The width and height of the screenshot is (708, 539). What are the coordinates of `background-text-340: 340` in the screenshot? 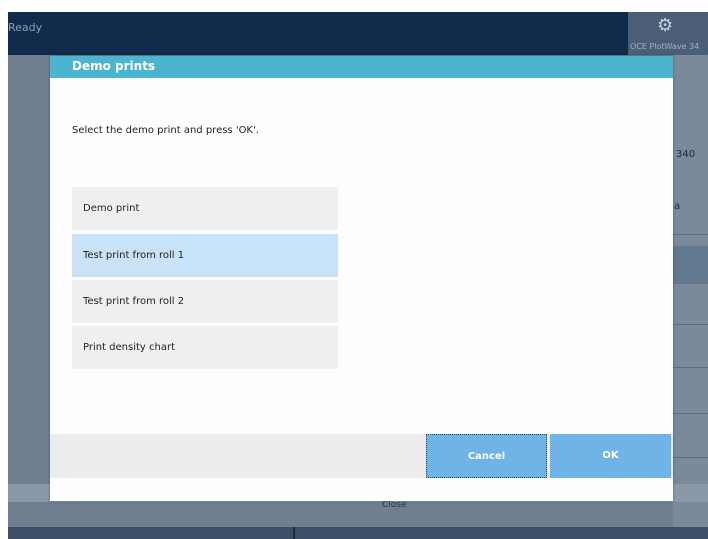 It's located at (686, 154).